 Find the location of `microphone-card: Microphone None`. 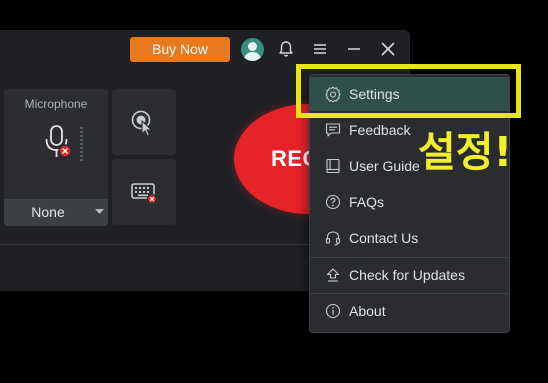

microphone-card: Microphone None is located at coordinates (56, 157).